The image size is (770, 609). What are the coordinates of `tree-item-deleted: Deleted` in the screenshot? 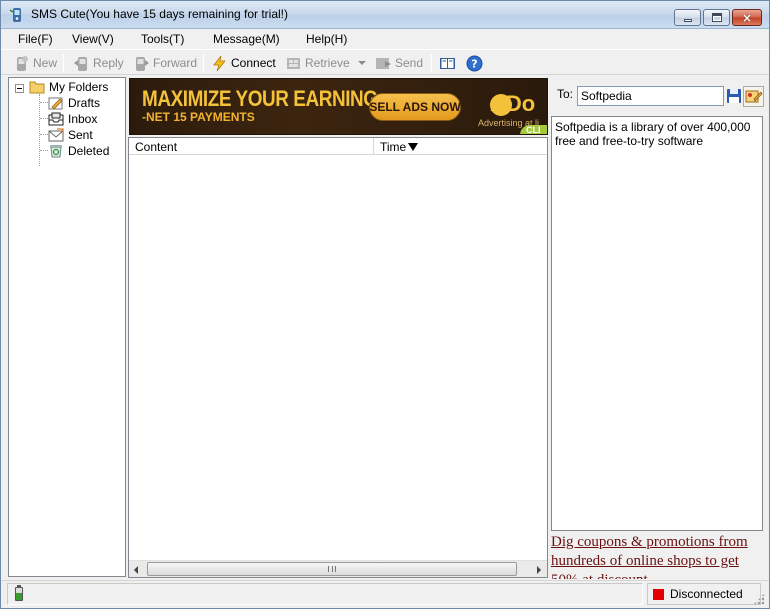 It's located at (78, 151).